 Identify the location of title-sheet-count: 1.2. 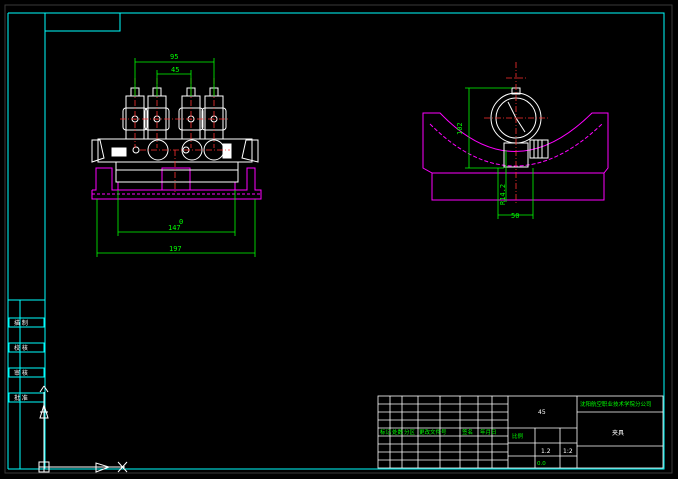
(546, 451).